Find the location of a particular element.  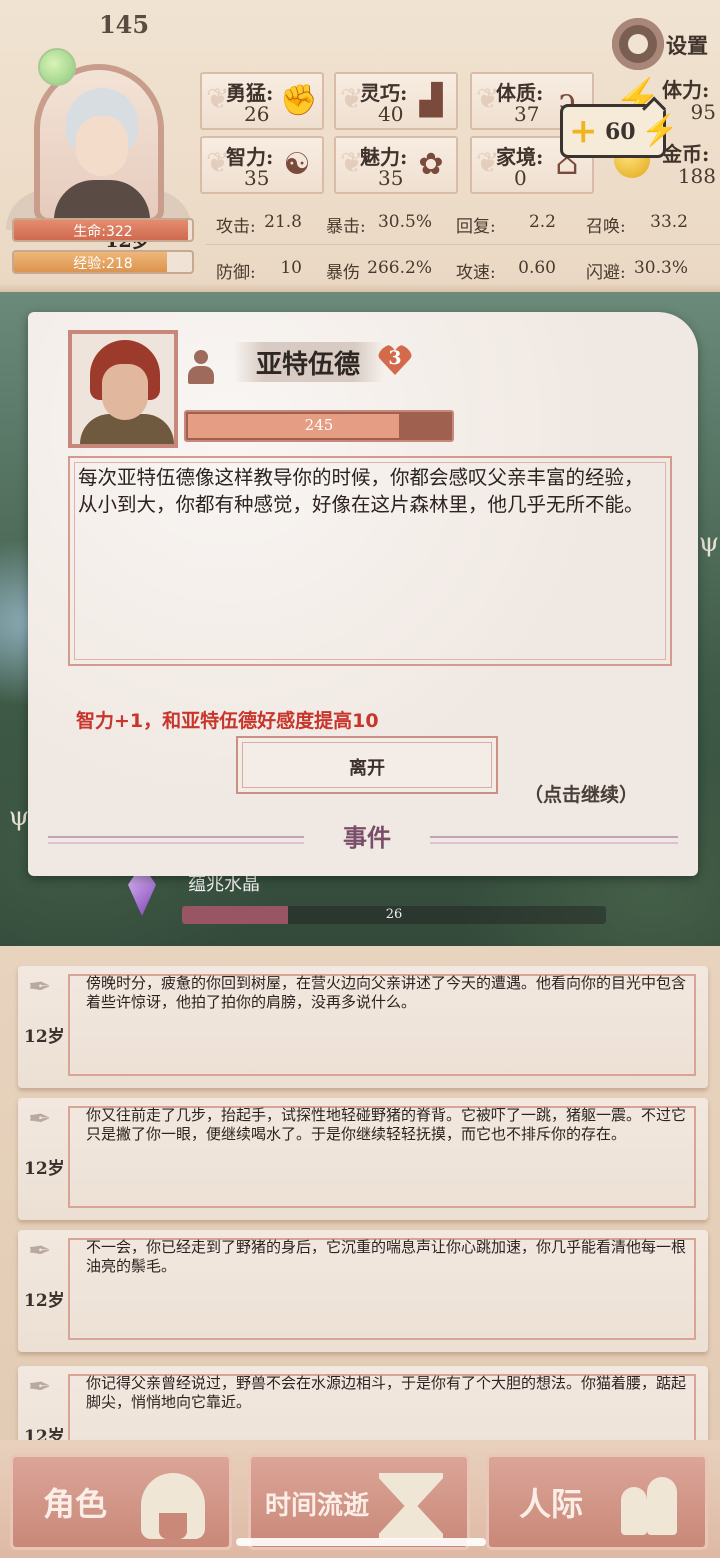

crystal-progress-value: 26 is located at coordinates (394, 914).